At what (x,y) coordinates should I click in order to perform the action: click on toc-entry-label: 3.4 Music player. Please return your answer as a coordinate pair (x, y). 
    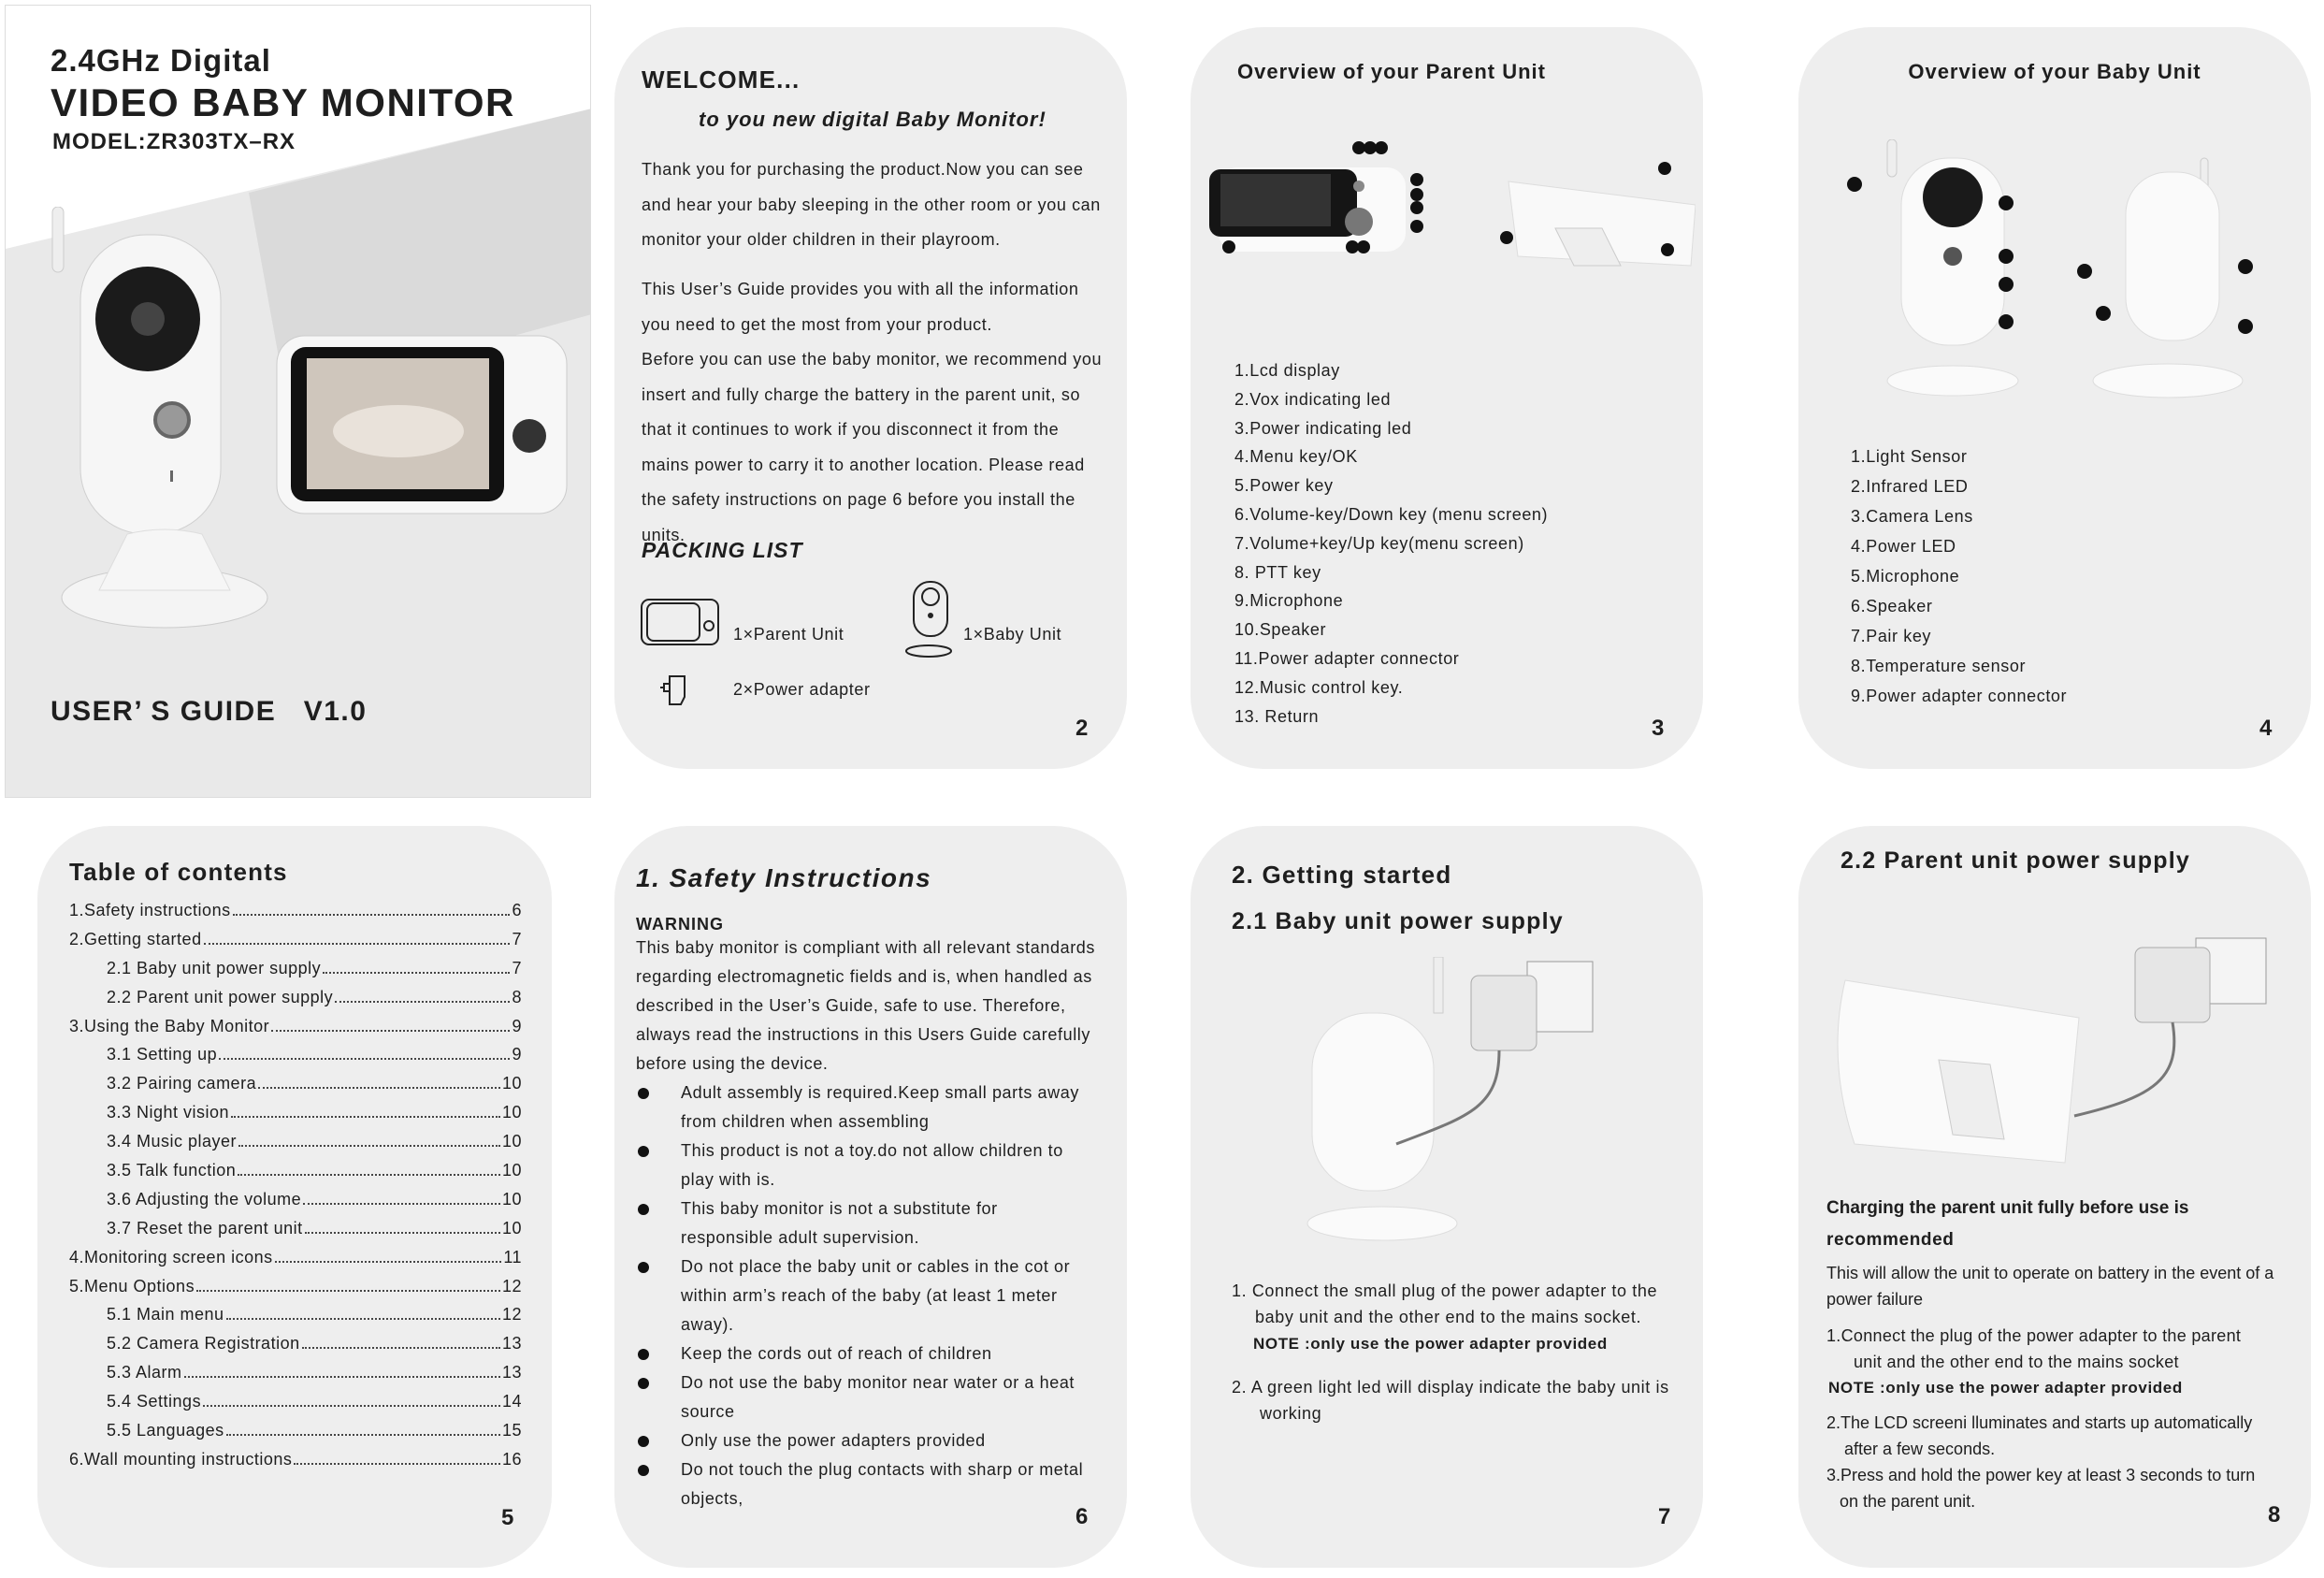
    Looking at the image, I should click on (172, 1141).